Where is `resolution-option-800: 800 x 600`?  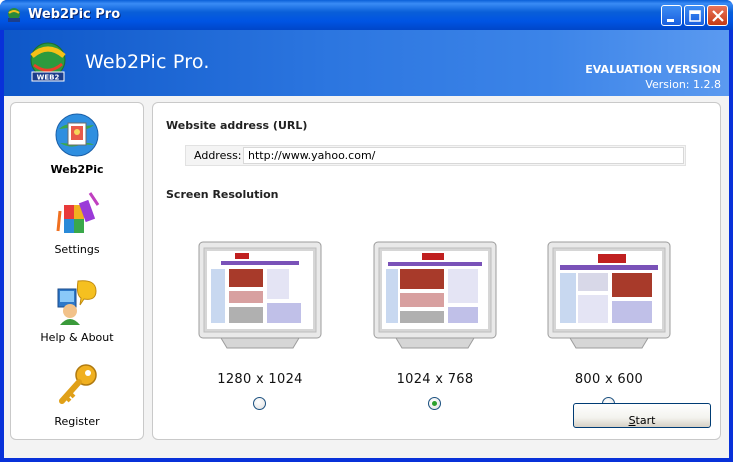 resolution-option-800: 800 x 600 is located at coordinates (609, 326).